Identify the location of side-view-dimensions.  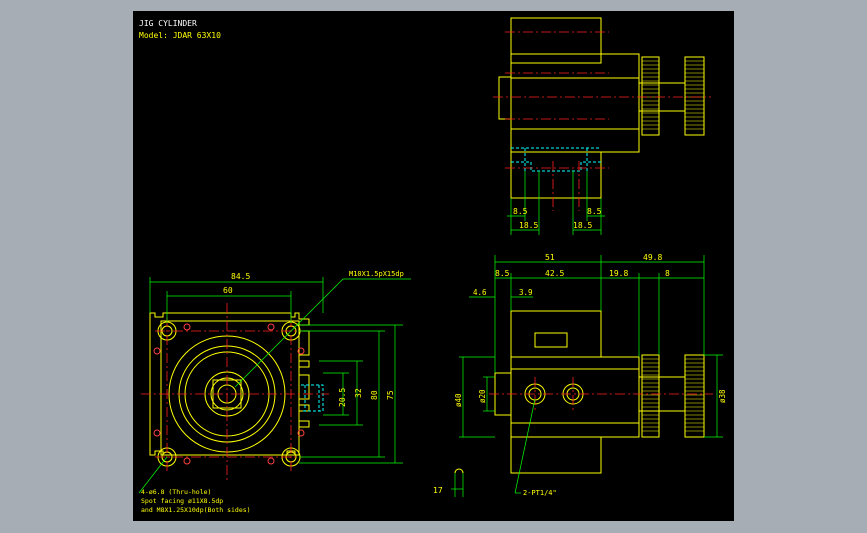
(587, 376).